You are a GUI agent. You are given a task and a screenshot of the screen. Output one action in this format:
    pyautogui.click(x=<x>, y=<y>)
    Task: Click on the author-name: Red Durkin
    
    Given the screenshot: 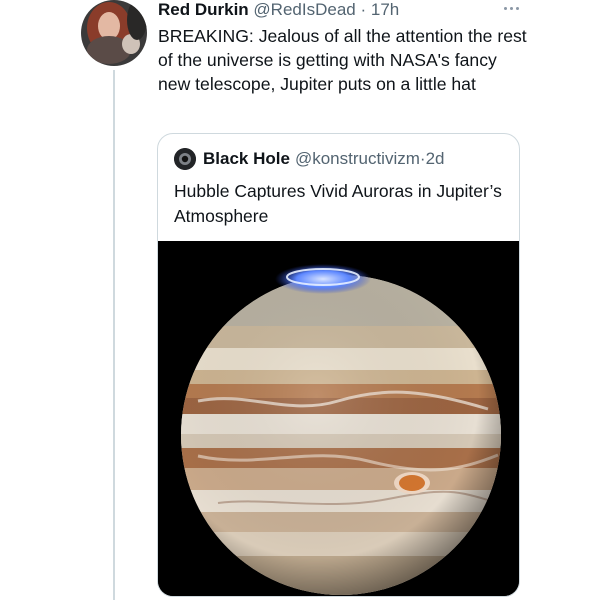 What is the action you would take?
    pyautogui.click(x=203, y=9)
    